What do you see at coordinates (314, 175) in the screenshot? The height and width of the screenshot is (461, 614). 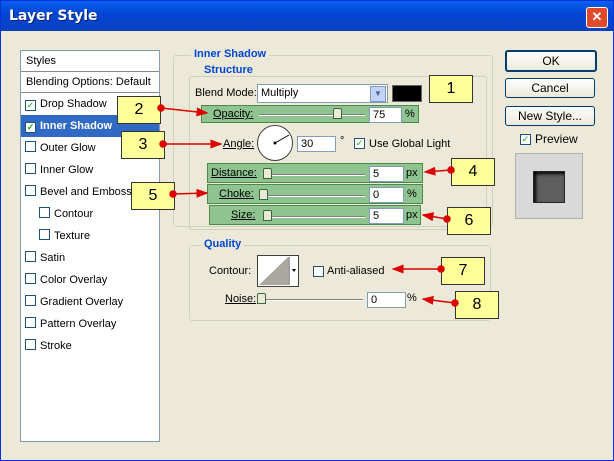 I see `distance-slider-track` at bounding box center [314, 175].